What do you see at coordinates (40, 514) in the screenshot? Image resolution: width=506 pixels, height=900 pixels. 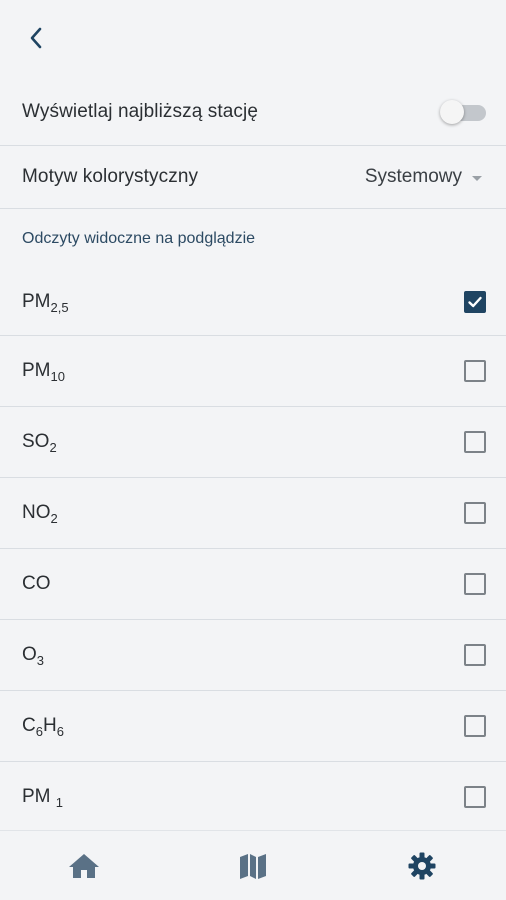 I see `reading-label: NO2` at bounding box center [40, 514].